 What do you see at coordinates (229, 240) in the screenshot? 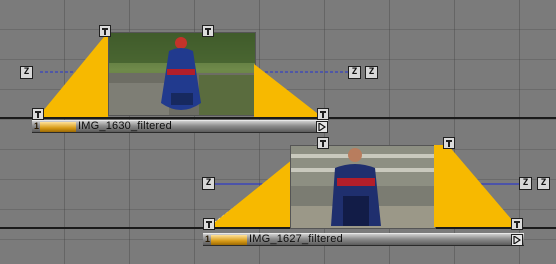
I see `clip-color-swatch` at bounding box center [229, 240].